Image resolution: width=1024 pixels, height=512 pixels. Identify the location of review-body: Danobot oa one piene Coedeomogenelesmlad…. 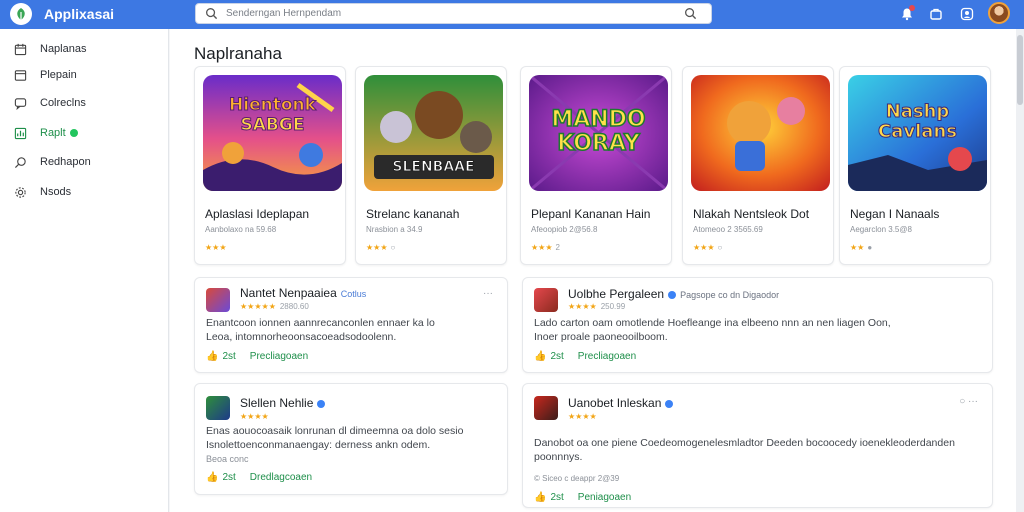
(744, 450).